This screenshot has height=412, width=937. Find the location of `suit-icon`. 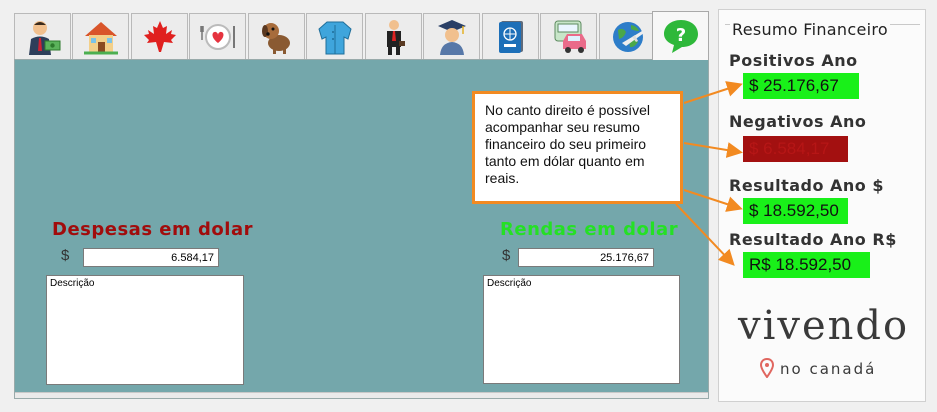

suit-icon is located at coordinates (395, 37).